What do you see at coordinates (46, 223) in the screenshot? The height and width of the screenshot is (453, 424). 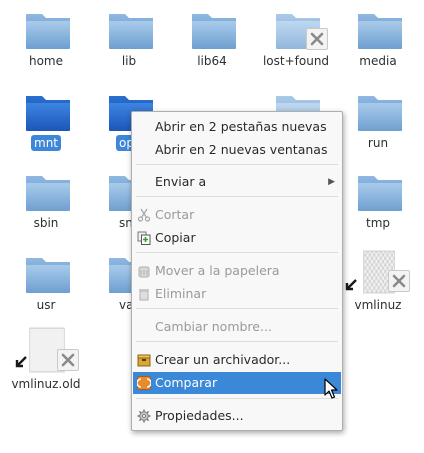 I see `file-name: sbin` at bounding box center [46, 223].